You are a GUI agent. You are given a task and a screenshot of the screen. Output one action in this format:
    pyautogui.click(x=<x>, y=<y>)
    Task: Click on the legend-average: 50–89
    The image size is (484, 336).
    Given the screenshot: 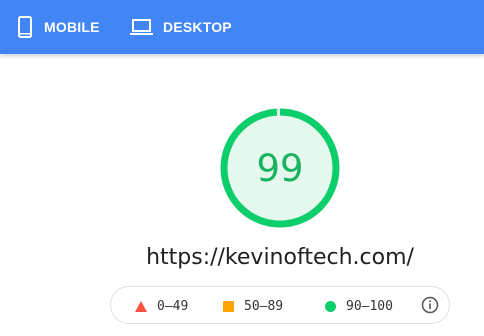 What is the action you would take?
    pyautogui.click(x=253, y=306)
    